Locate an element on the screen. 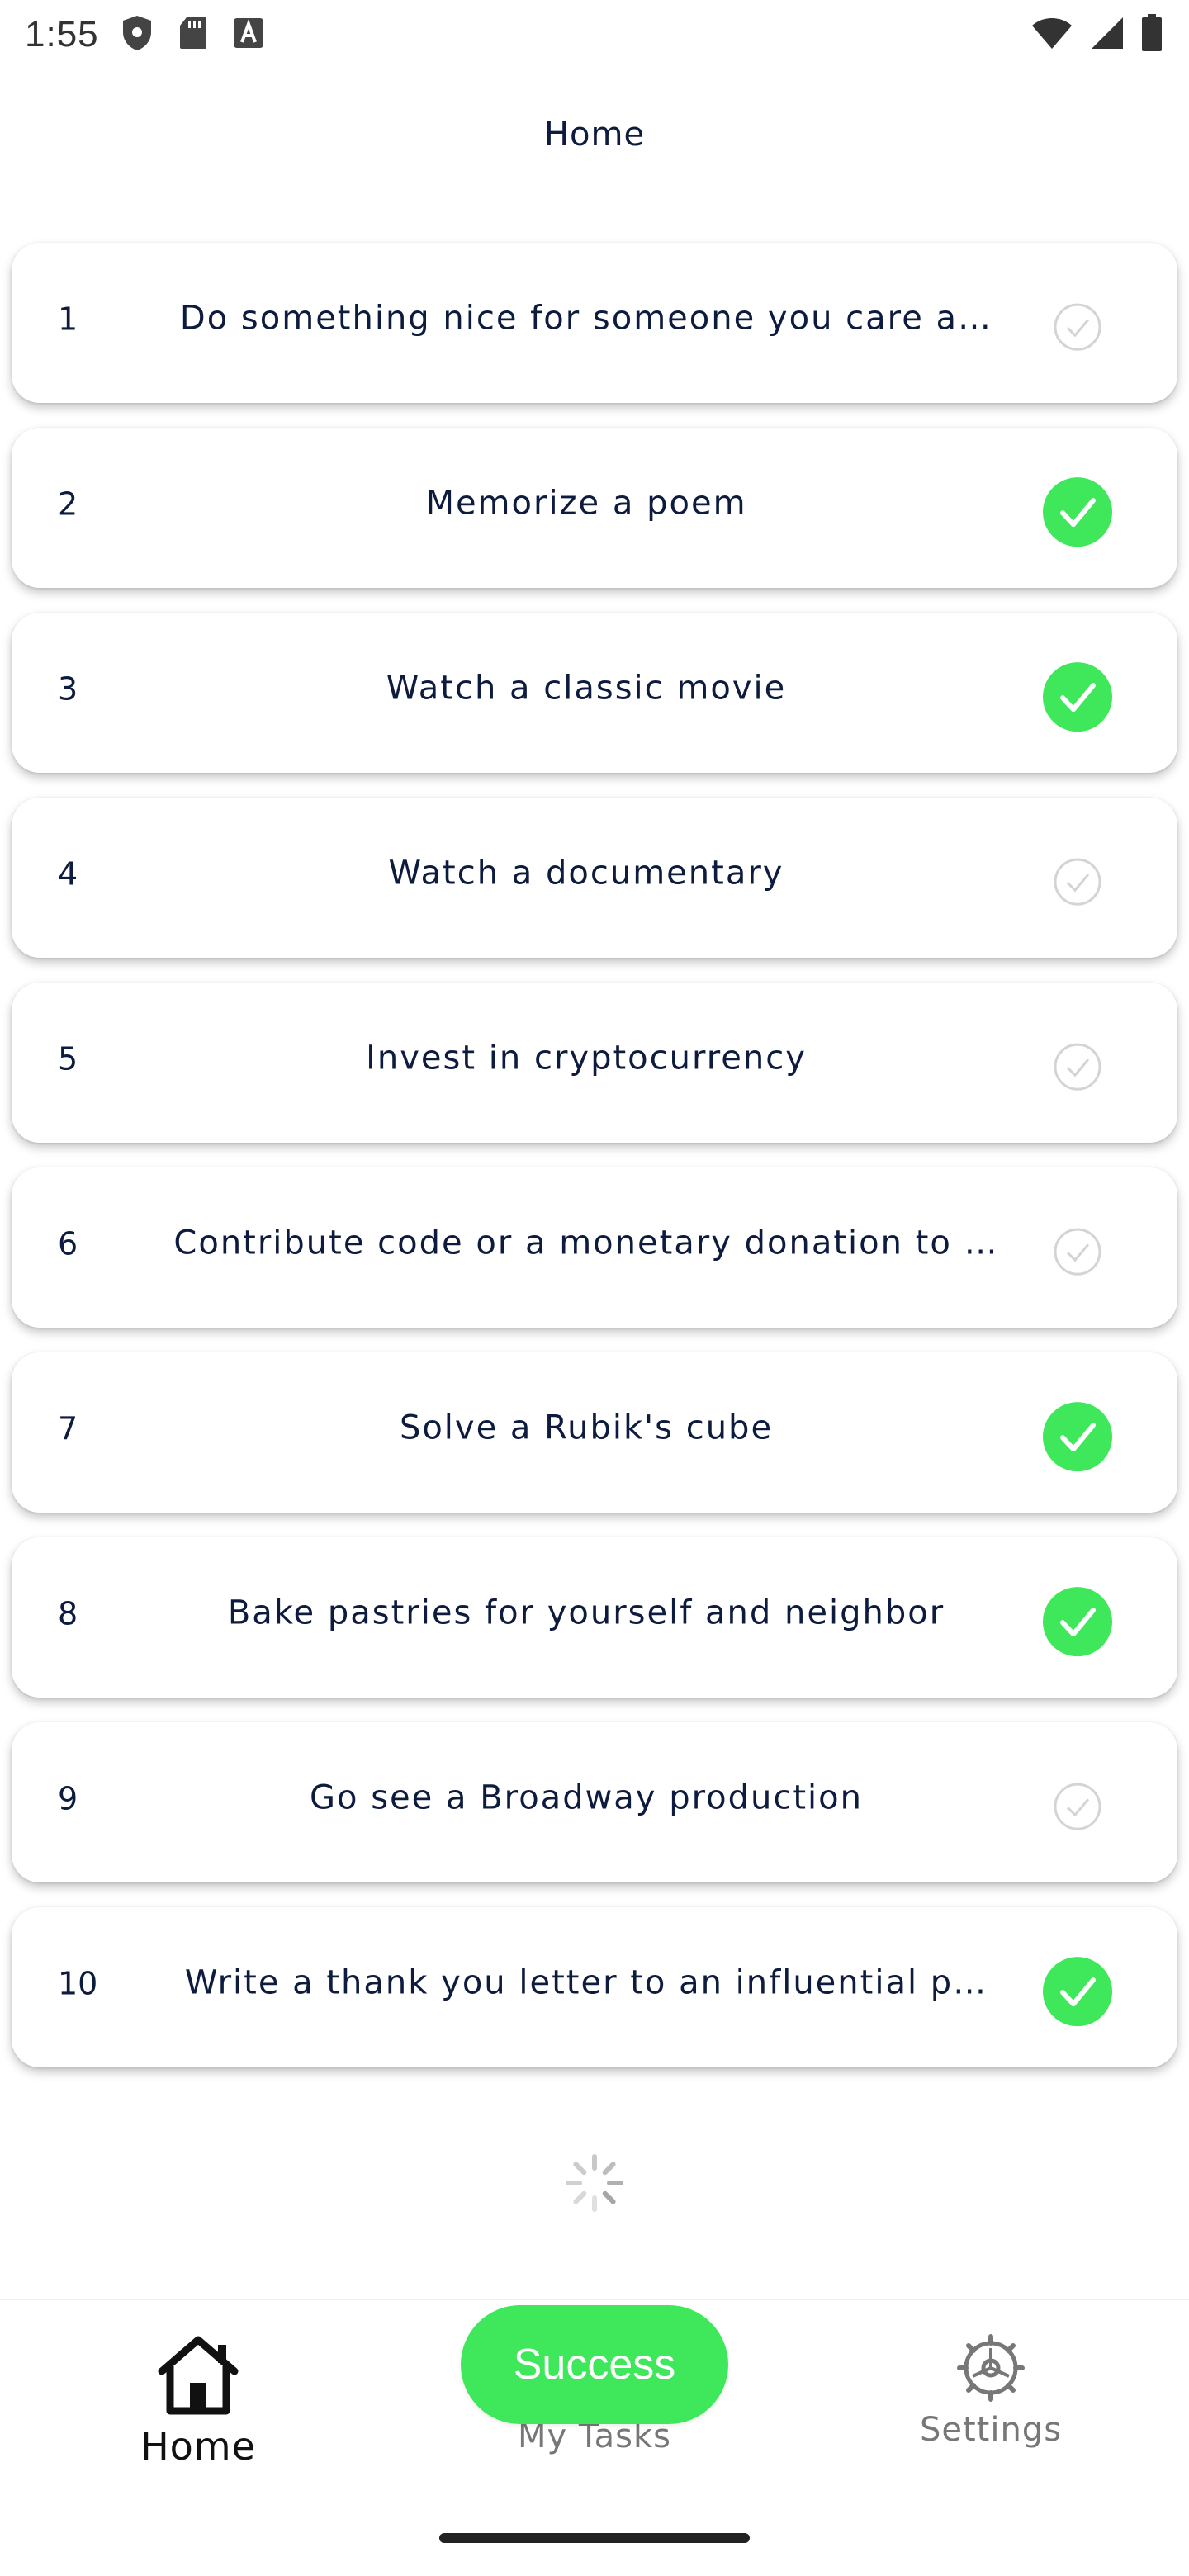 The width and height of the screenshot is (1189, 2576). task-number: 3 is located at coordinates (68, 689).